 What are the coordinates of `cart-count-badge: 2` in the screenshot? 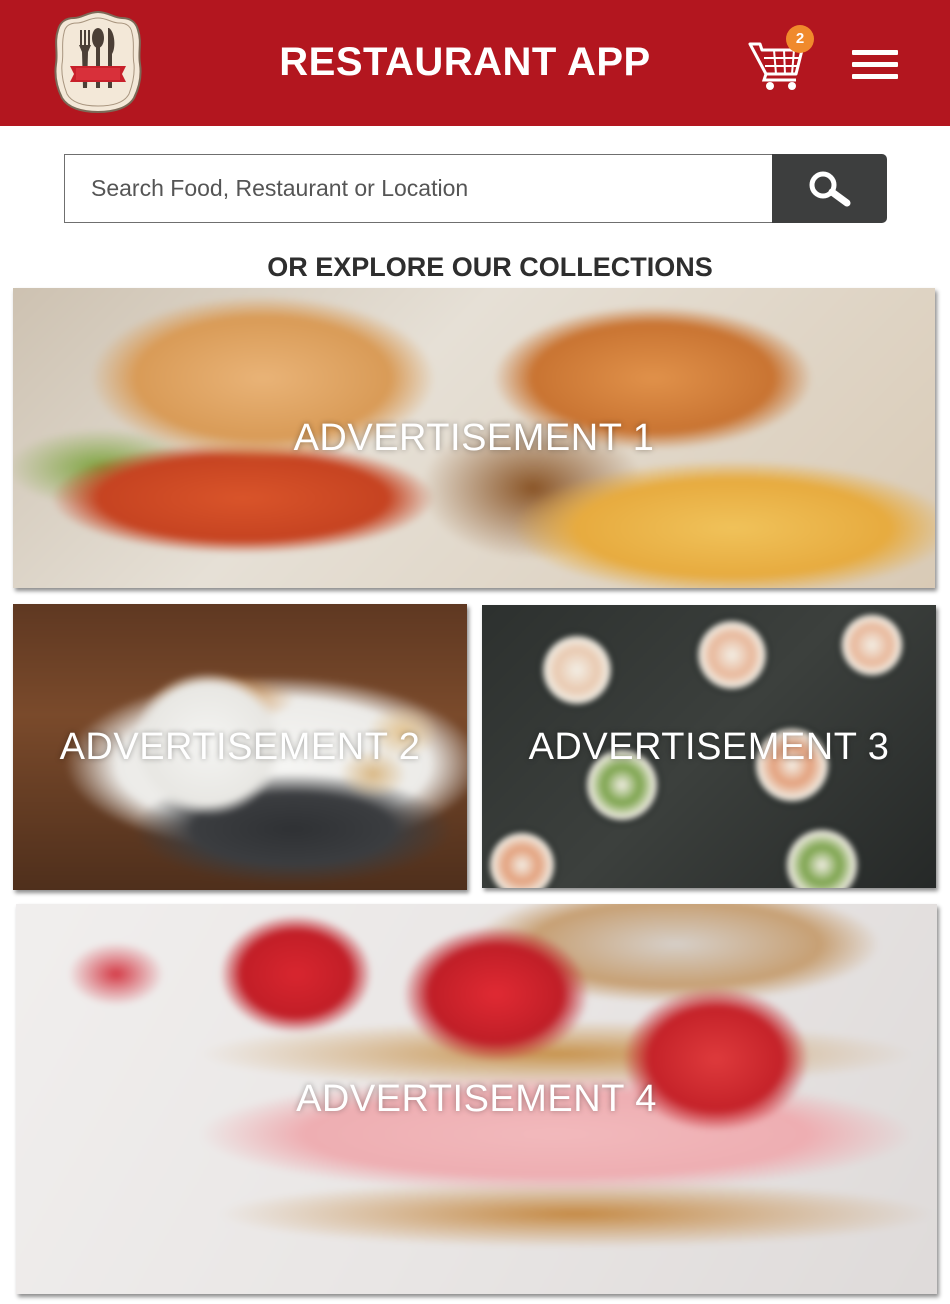 It's located at (800, 39).